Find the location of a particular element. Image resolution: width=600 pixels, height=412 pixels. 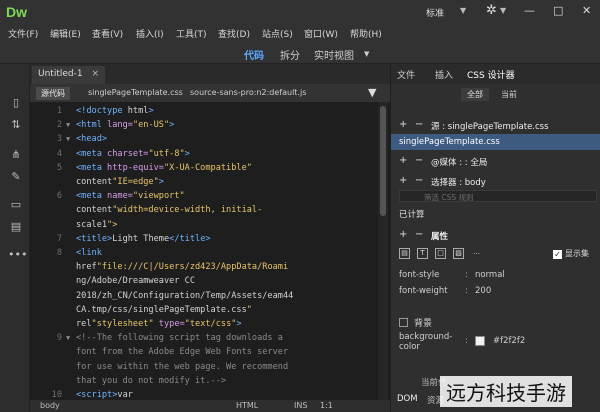

filter-icon: ▼ is located at coordinates (372, 92).